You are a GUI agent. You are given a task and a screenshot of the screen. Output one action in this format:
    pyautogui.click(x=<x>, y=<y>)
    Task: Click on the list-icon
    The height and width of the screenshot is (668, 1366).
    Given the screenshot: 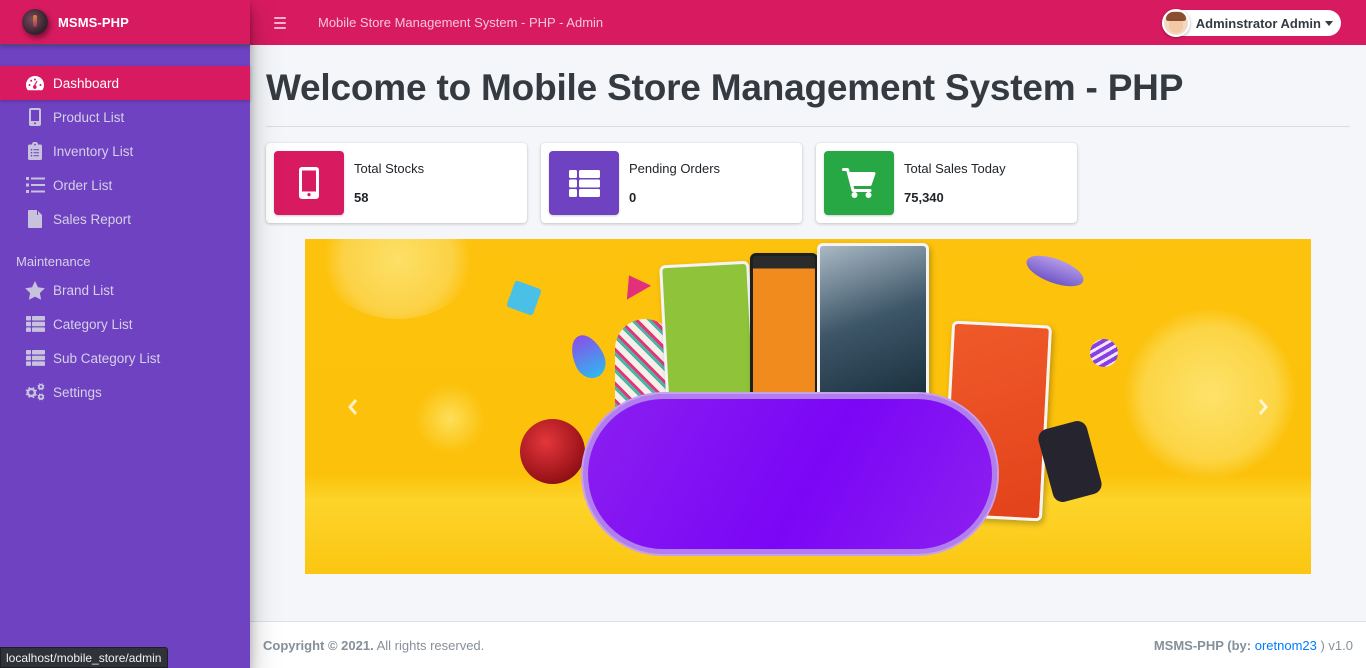 What is the action you would take?
    pyautogui.click(x=35, y=185)
    